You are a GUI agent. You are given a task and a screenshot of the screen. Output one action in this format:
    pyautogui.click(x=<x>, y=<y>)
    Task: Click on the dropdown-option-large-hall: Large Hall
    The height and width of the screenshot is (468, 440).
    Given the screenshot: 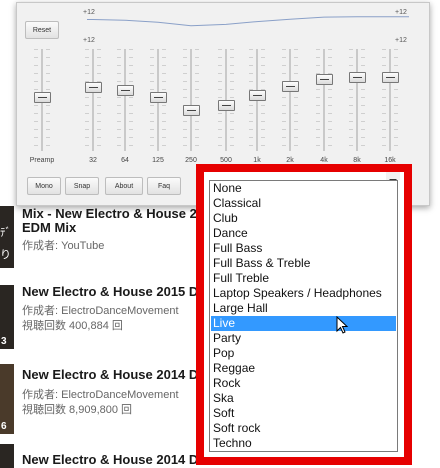 What is the action you would take?
    pyautogui.click(x=303, y=308)
    